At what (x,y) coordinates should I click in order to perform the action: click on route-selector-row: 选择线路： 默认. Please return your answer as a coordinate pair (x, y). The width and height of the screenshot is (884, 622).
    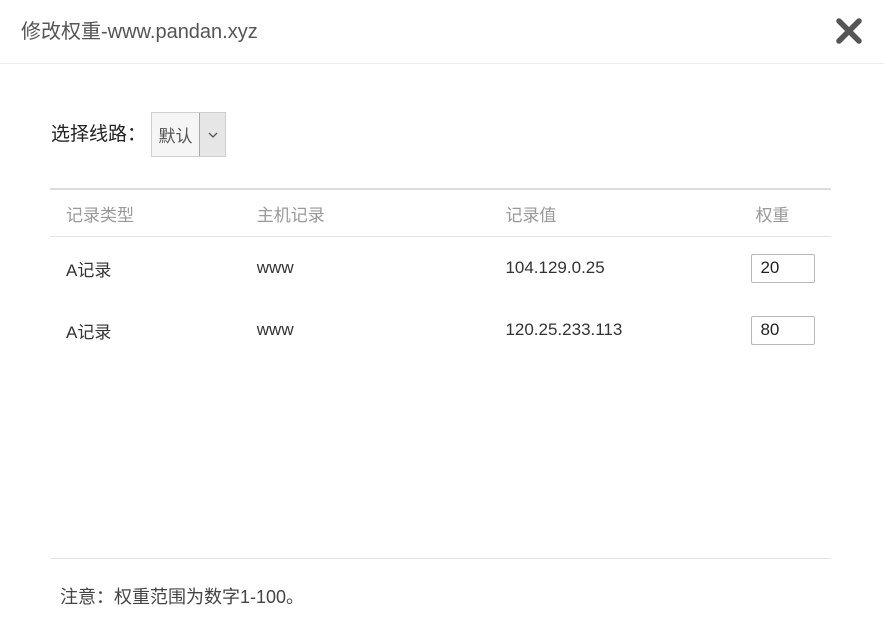
    Looking at the image, I should click on (139, 134).